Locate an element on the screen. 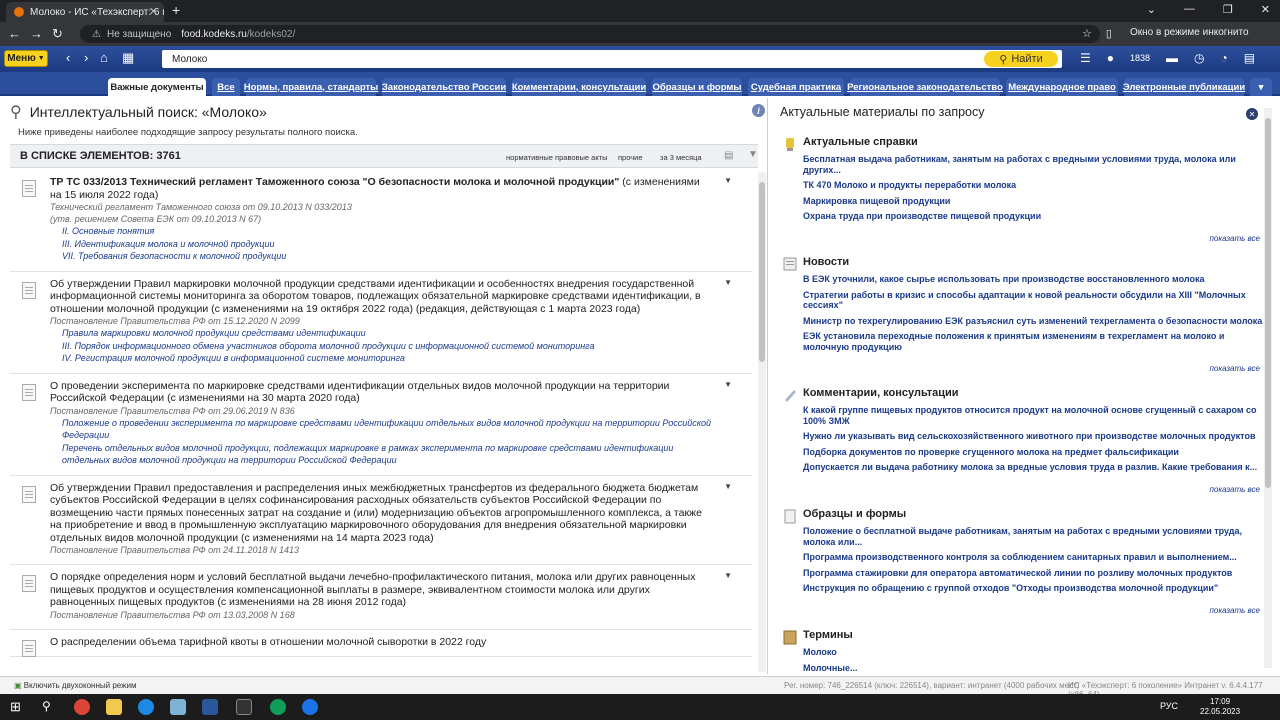 The width and height of the screenshot is (1280, 720). back-arrow-icon: ← is located at coordinates (14, 33).